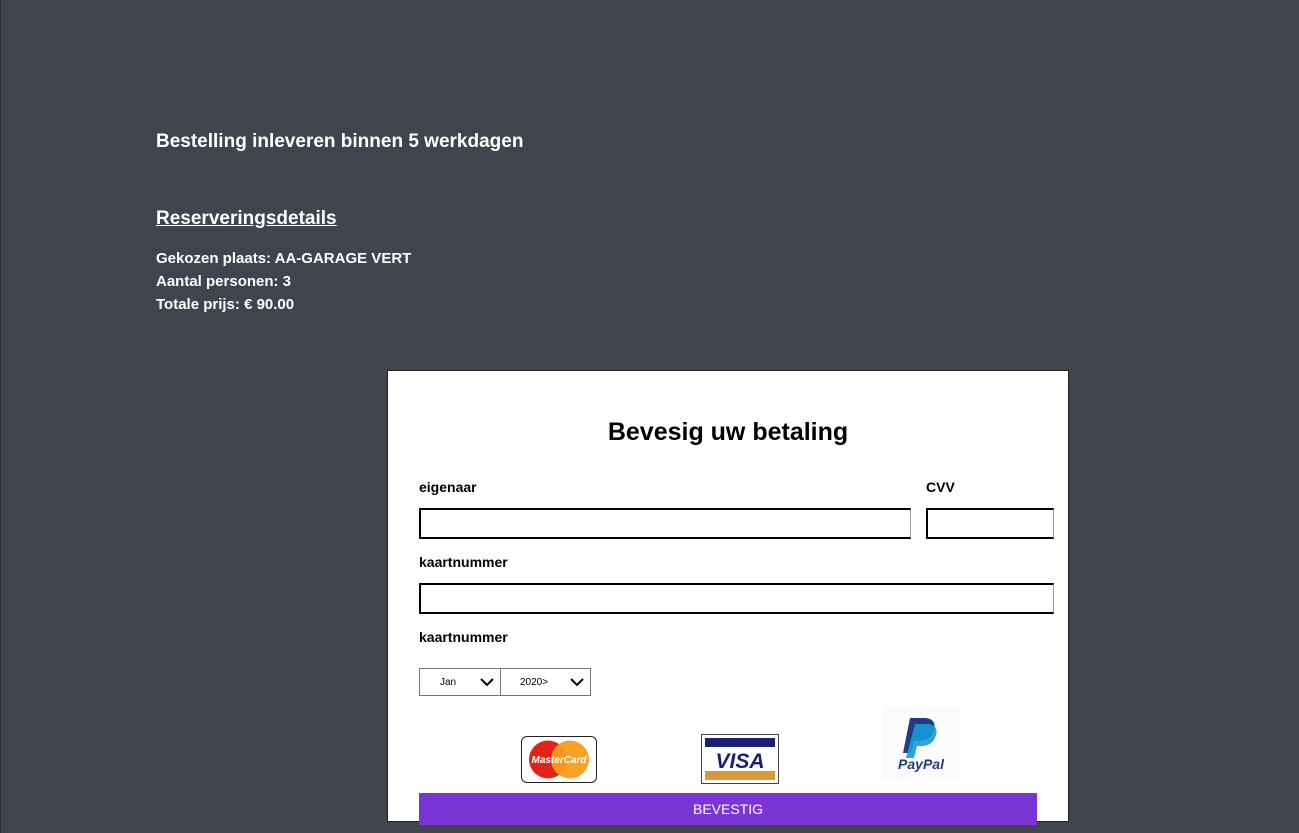 This screenshot has height=833, width=1299. I want to click on card-number-input, so click(736, 598).